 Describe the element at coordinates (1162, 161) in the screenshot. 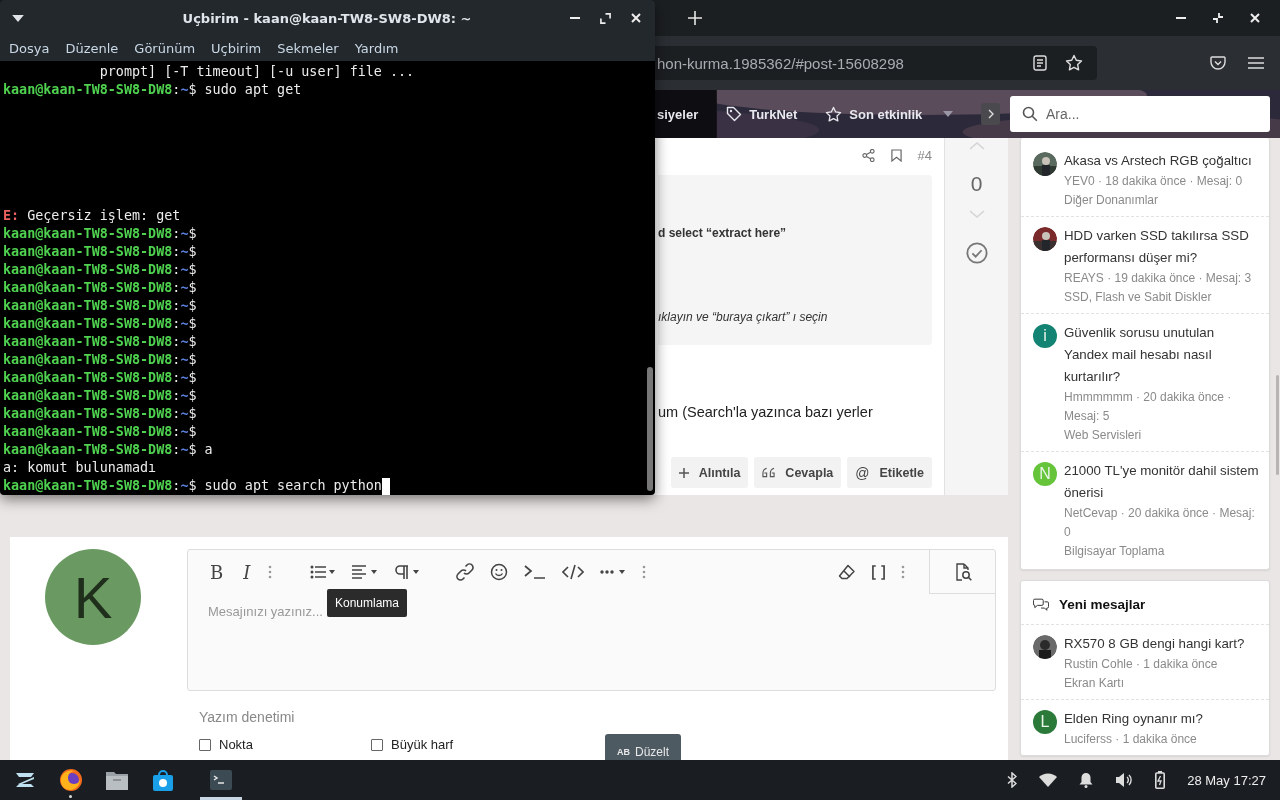

I see `thread-title: Akasa vs Arstech RGB çoğaltıcı` at that location.